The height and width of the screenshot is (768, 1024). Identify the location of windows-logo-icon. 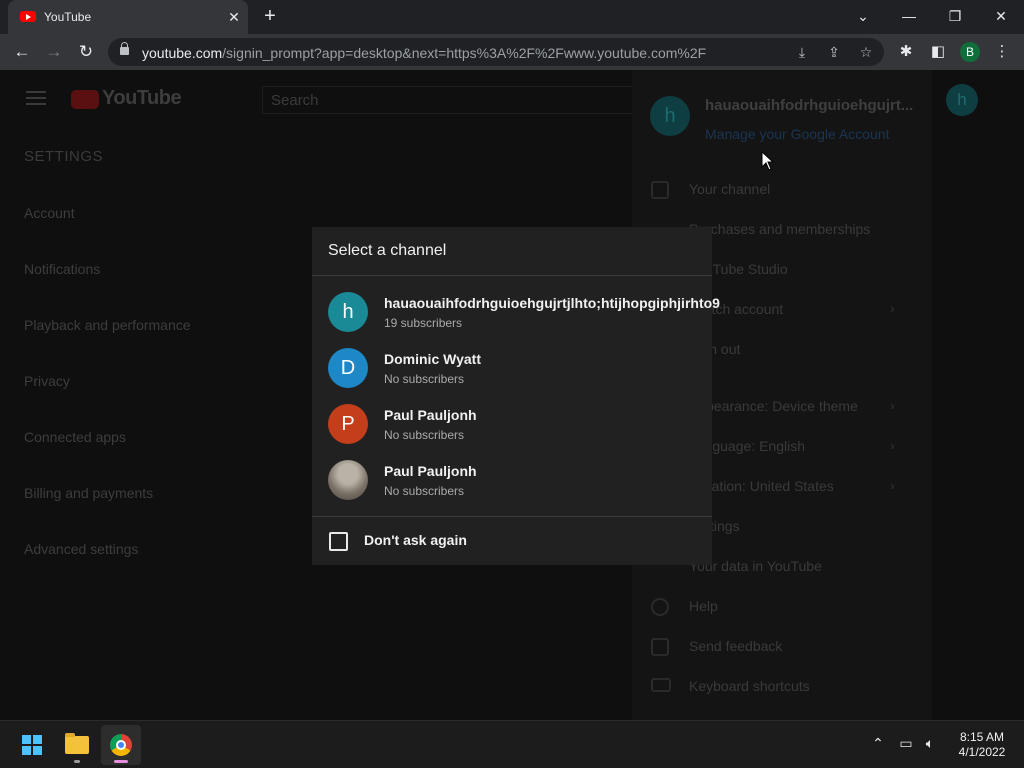
(32, 745).